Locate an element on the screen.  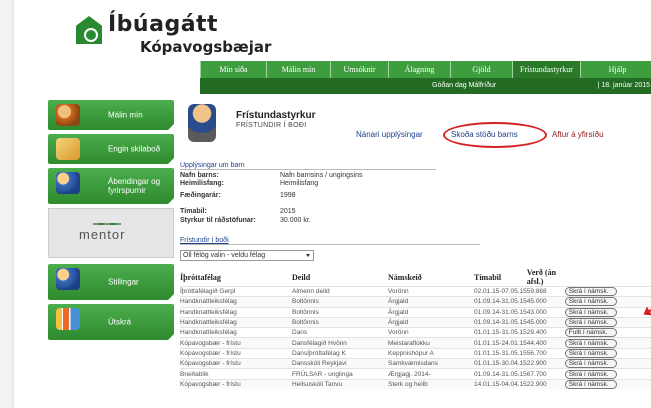
sidebar-item-malin-min: Málin mín is located at coordinates (111, 115).